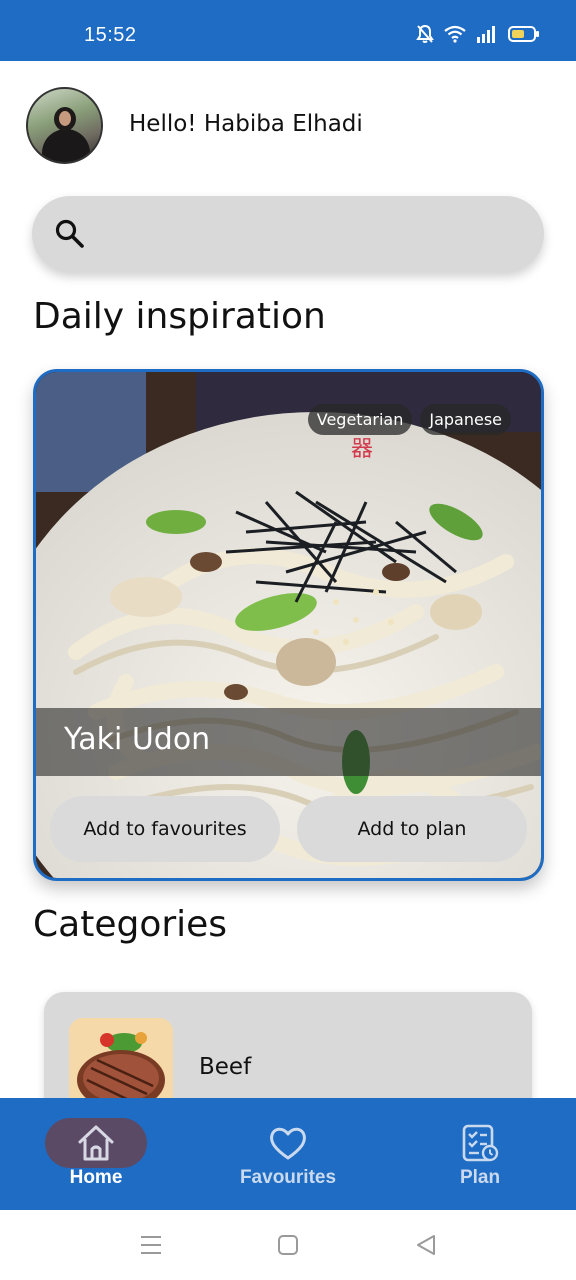  I want to click on avatar-body, so click(66, 145).